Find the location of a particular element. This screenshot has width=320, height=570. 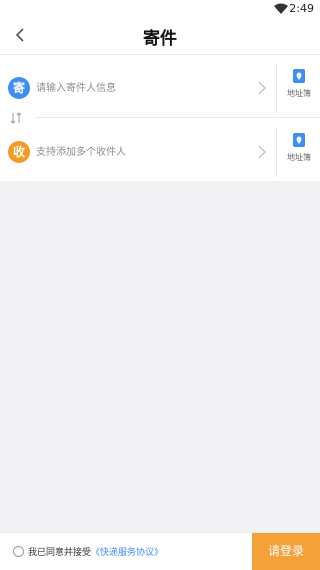

swap-icon is located at coordinates (16, 118).